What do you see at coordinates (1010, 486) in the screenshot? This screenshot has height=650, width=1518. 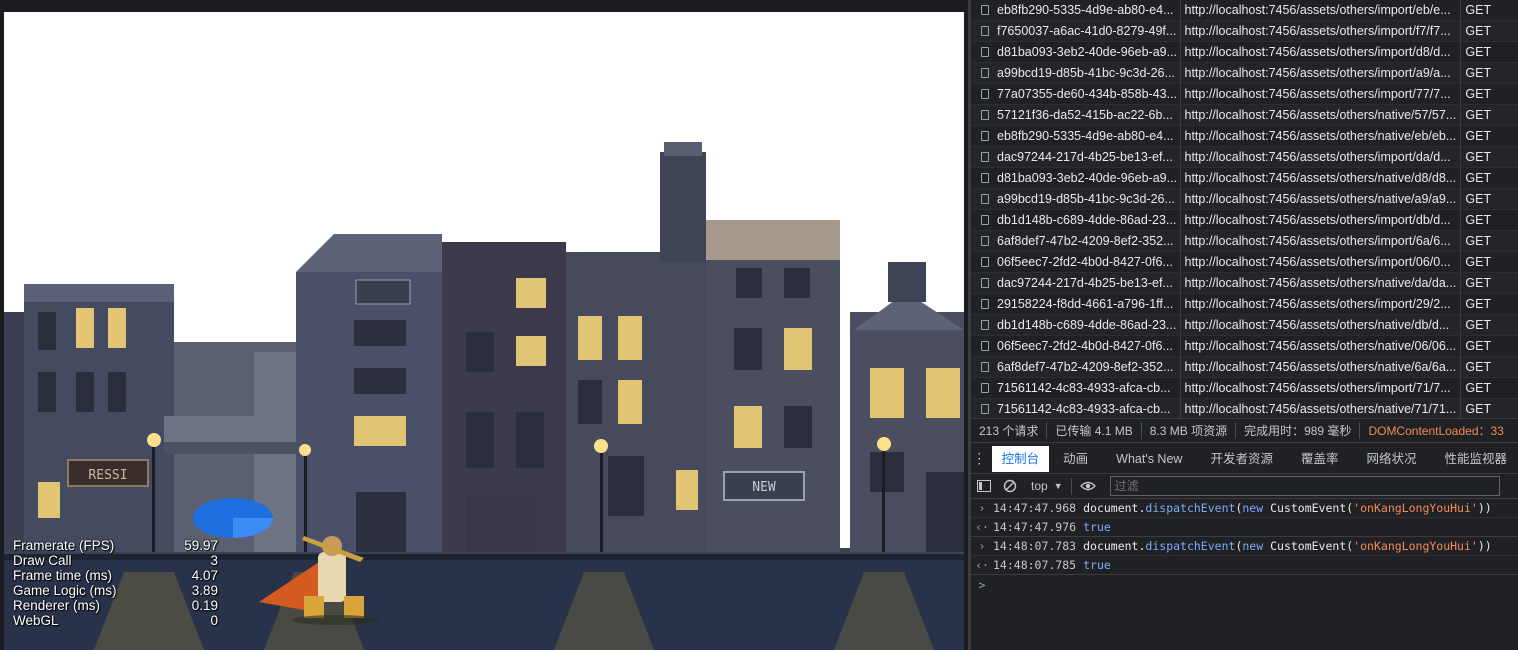 I see `clear-console-icon` at bounding box center [1010, 486].